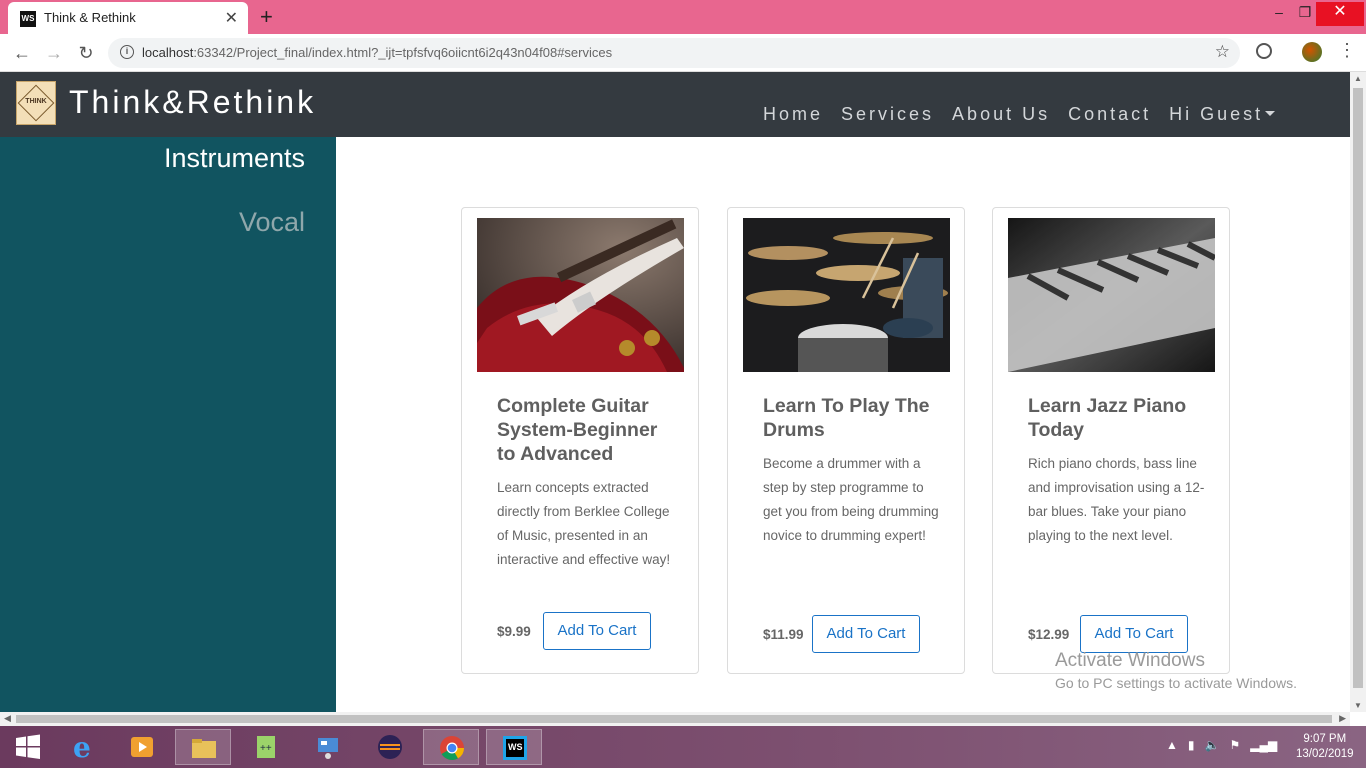  Describe the element at coordinates (1270, 113) in the screenshot. I see `caret-down-icon` at that location.